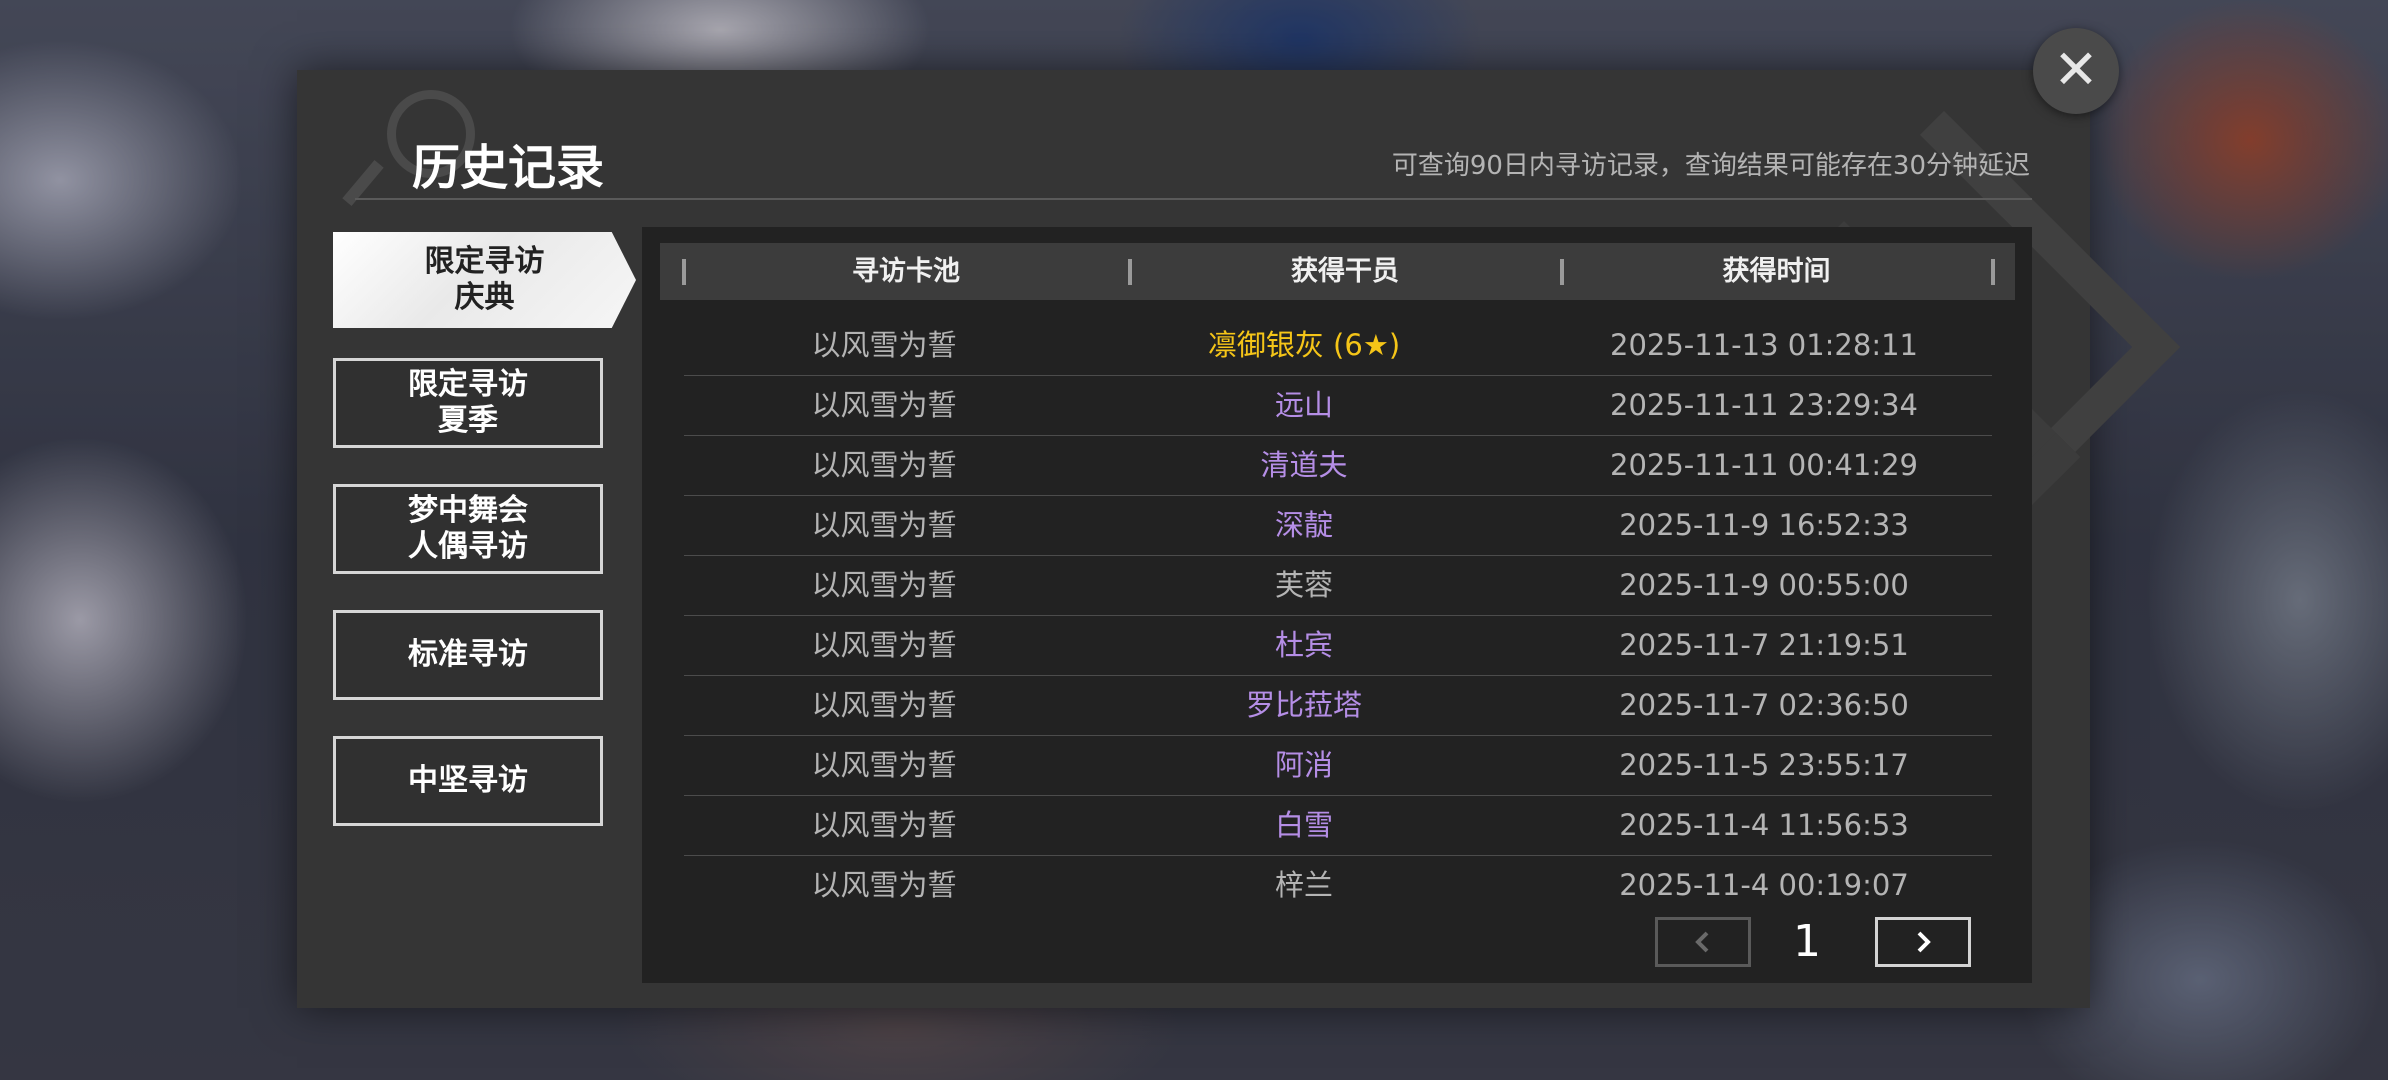 This screenshot has width=2388, height=1080. What do you see at coordinates (1303, 585) in the screenshot?
I see `cell-operator: 芙蓉` at bounding box center [1303, 585].